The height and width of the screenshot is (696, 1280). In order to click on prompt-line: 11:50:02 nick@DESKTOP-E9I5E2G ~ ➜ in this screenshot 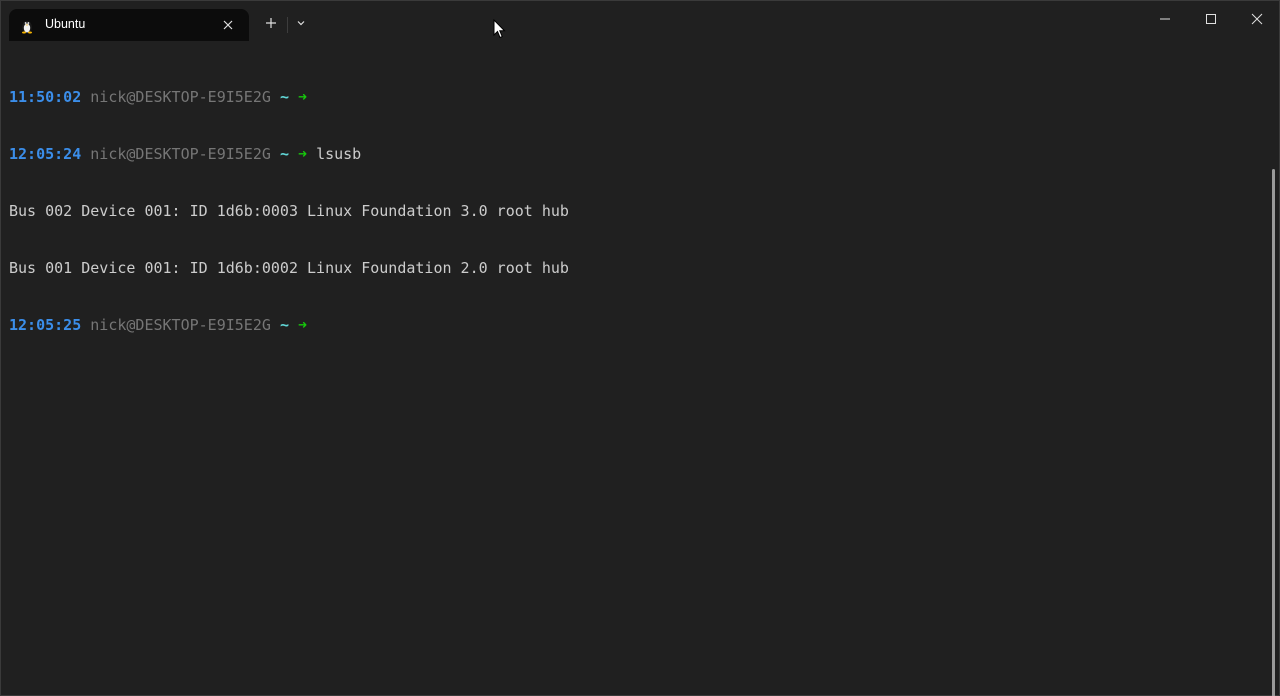, I will do `click(289, 97)`.